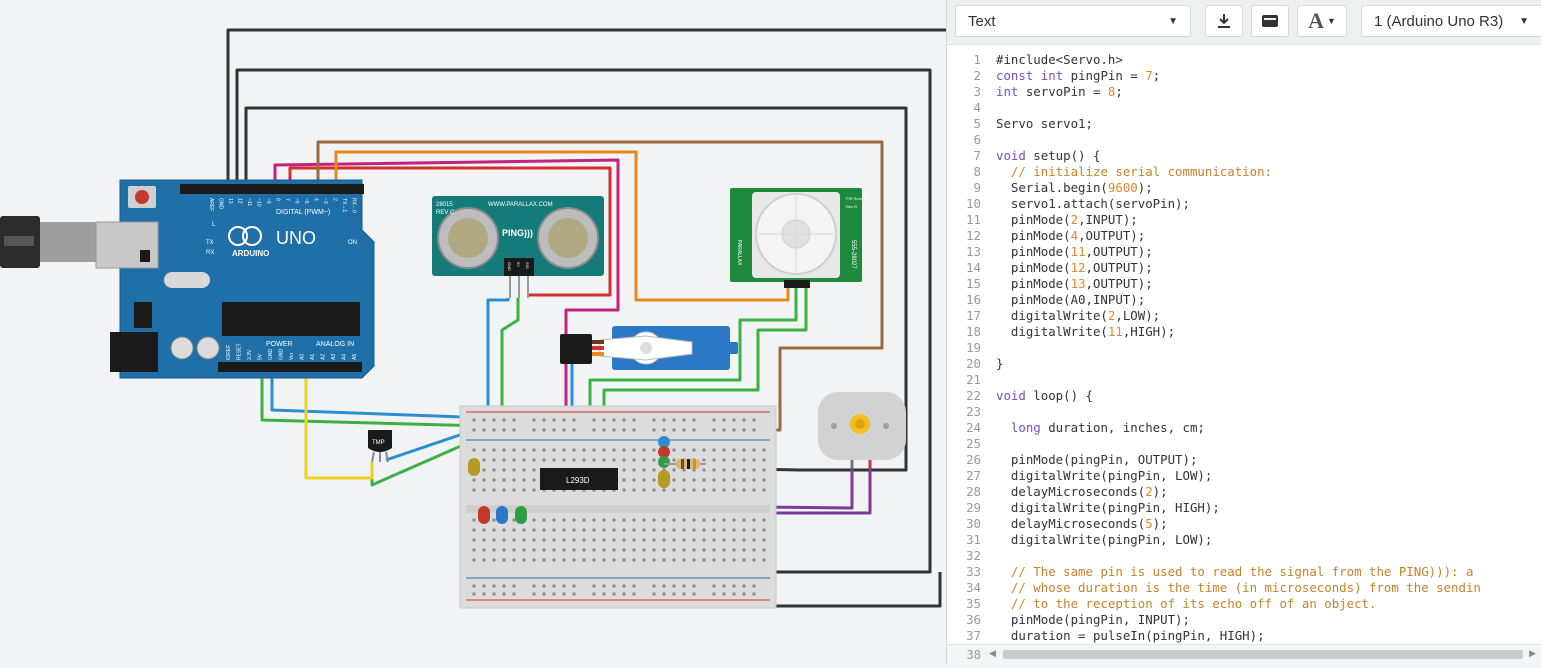 The width and height of the screenshot is (1541, 668). I want to click on l293d-motor-driver: L293D, so click(579, 479).